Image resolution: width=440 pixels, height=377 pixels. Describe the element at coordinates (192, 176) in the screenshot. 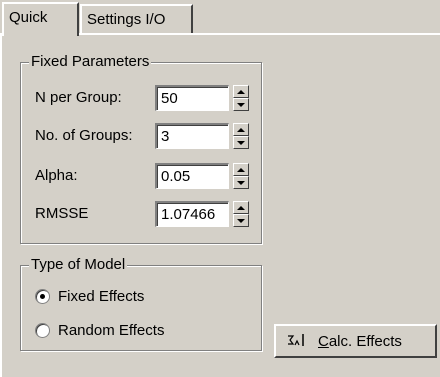

I see `alpha-field: 0.05` at that location.